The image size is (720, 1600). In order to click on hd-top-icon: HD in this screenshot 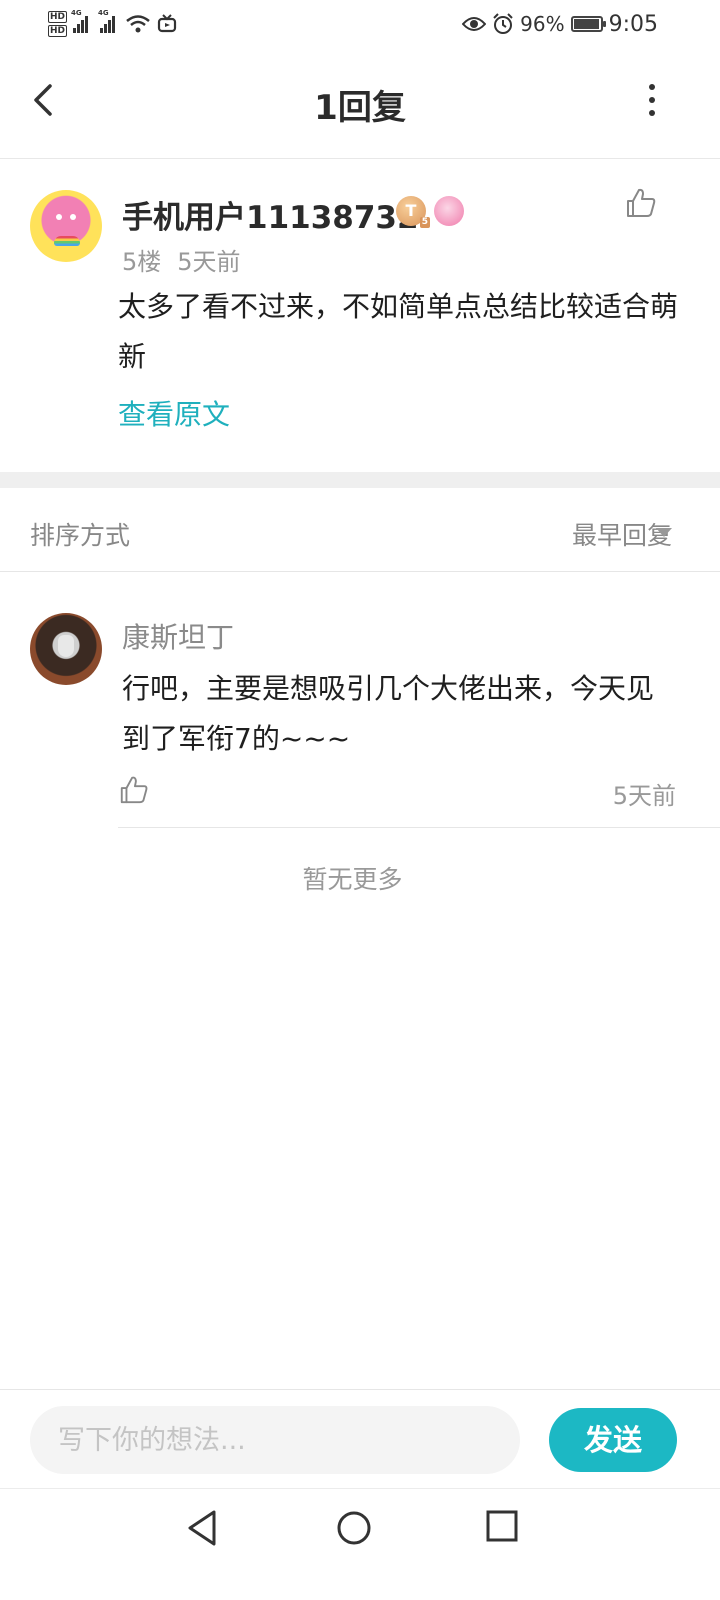, I will do `click(58, 17)`.